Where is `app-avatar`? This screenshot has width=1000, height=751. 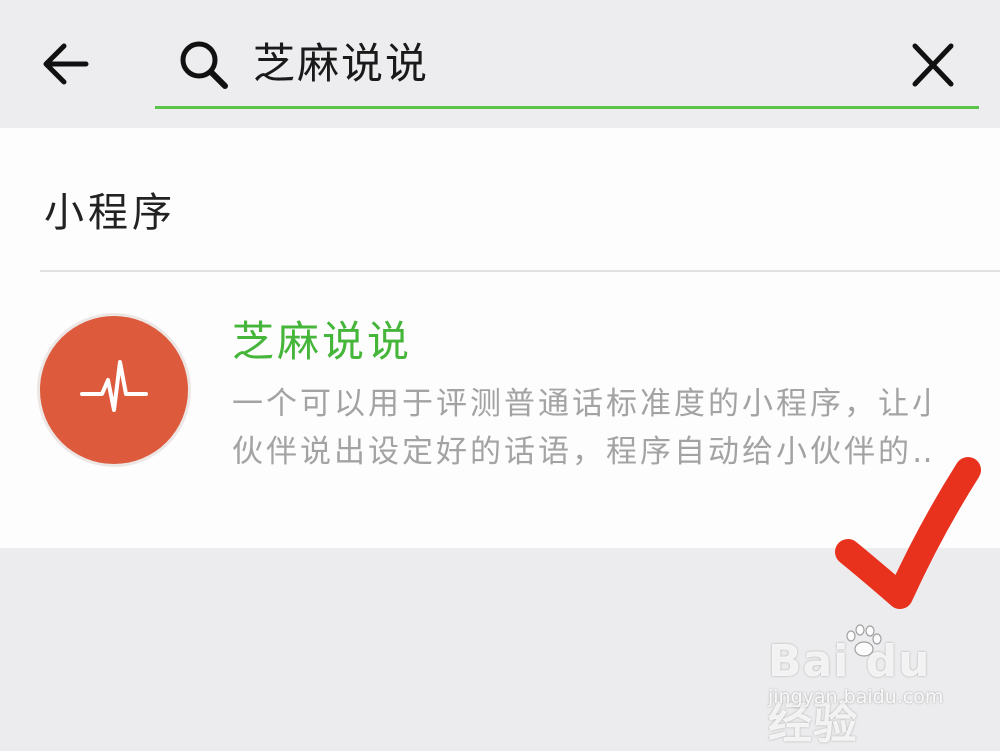 app-avatar is located at coordinates (114, 390).